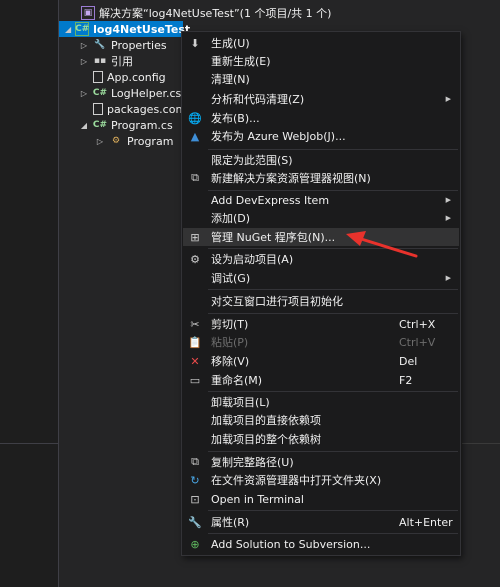  I want to click on gear-icon: ⚙, so click(195, 259).